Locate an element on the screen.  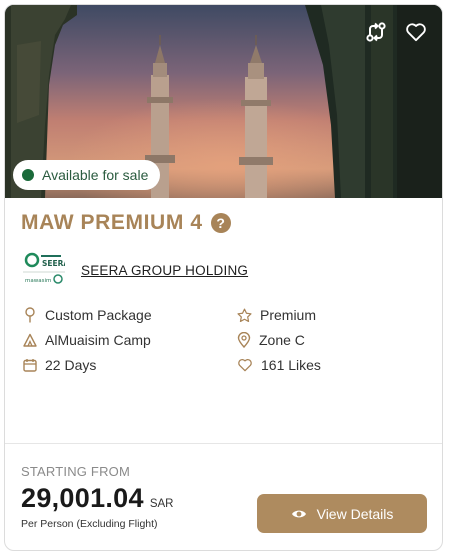
feature-likes: 161 Likes is located at coordinates (279, 365).